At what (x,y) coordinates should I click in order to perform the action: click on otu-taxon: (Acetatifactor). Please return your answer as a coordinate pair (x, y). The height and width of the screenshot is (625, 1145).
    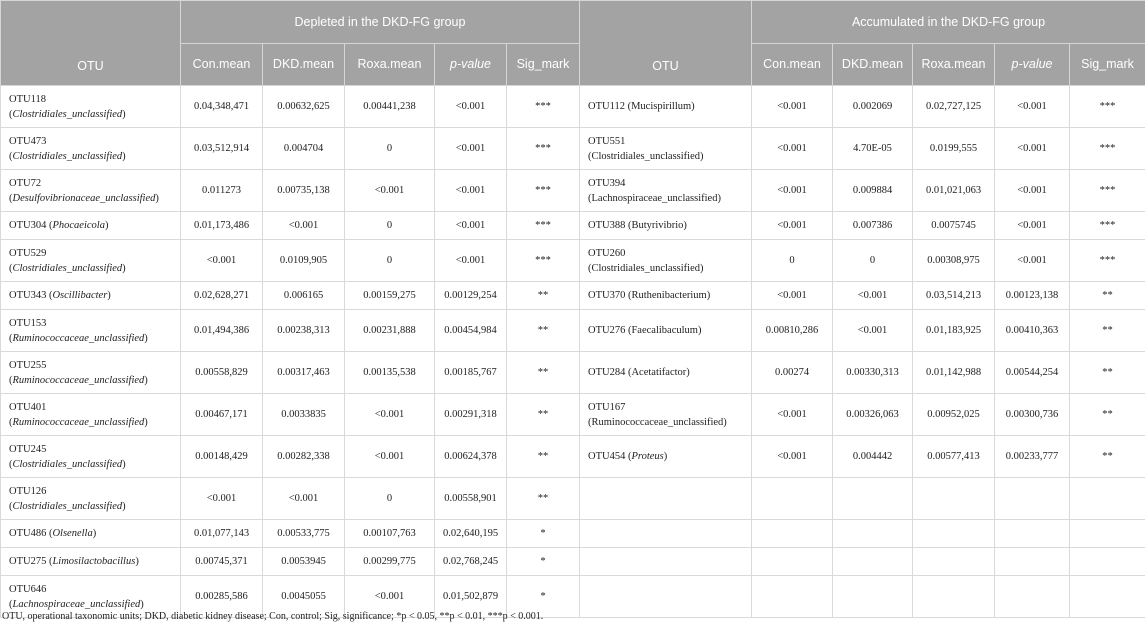
    Looking at the image, I should click on (657, 372).